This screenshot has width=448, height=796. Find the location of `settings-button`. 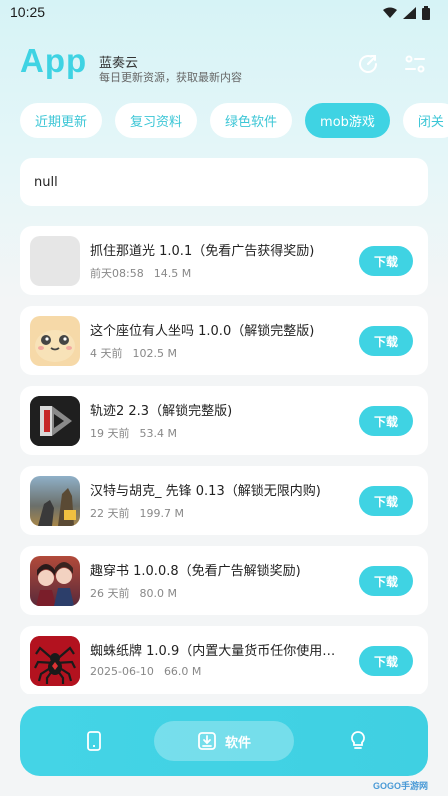

settings-button is located at coordinates (415, 64).